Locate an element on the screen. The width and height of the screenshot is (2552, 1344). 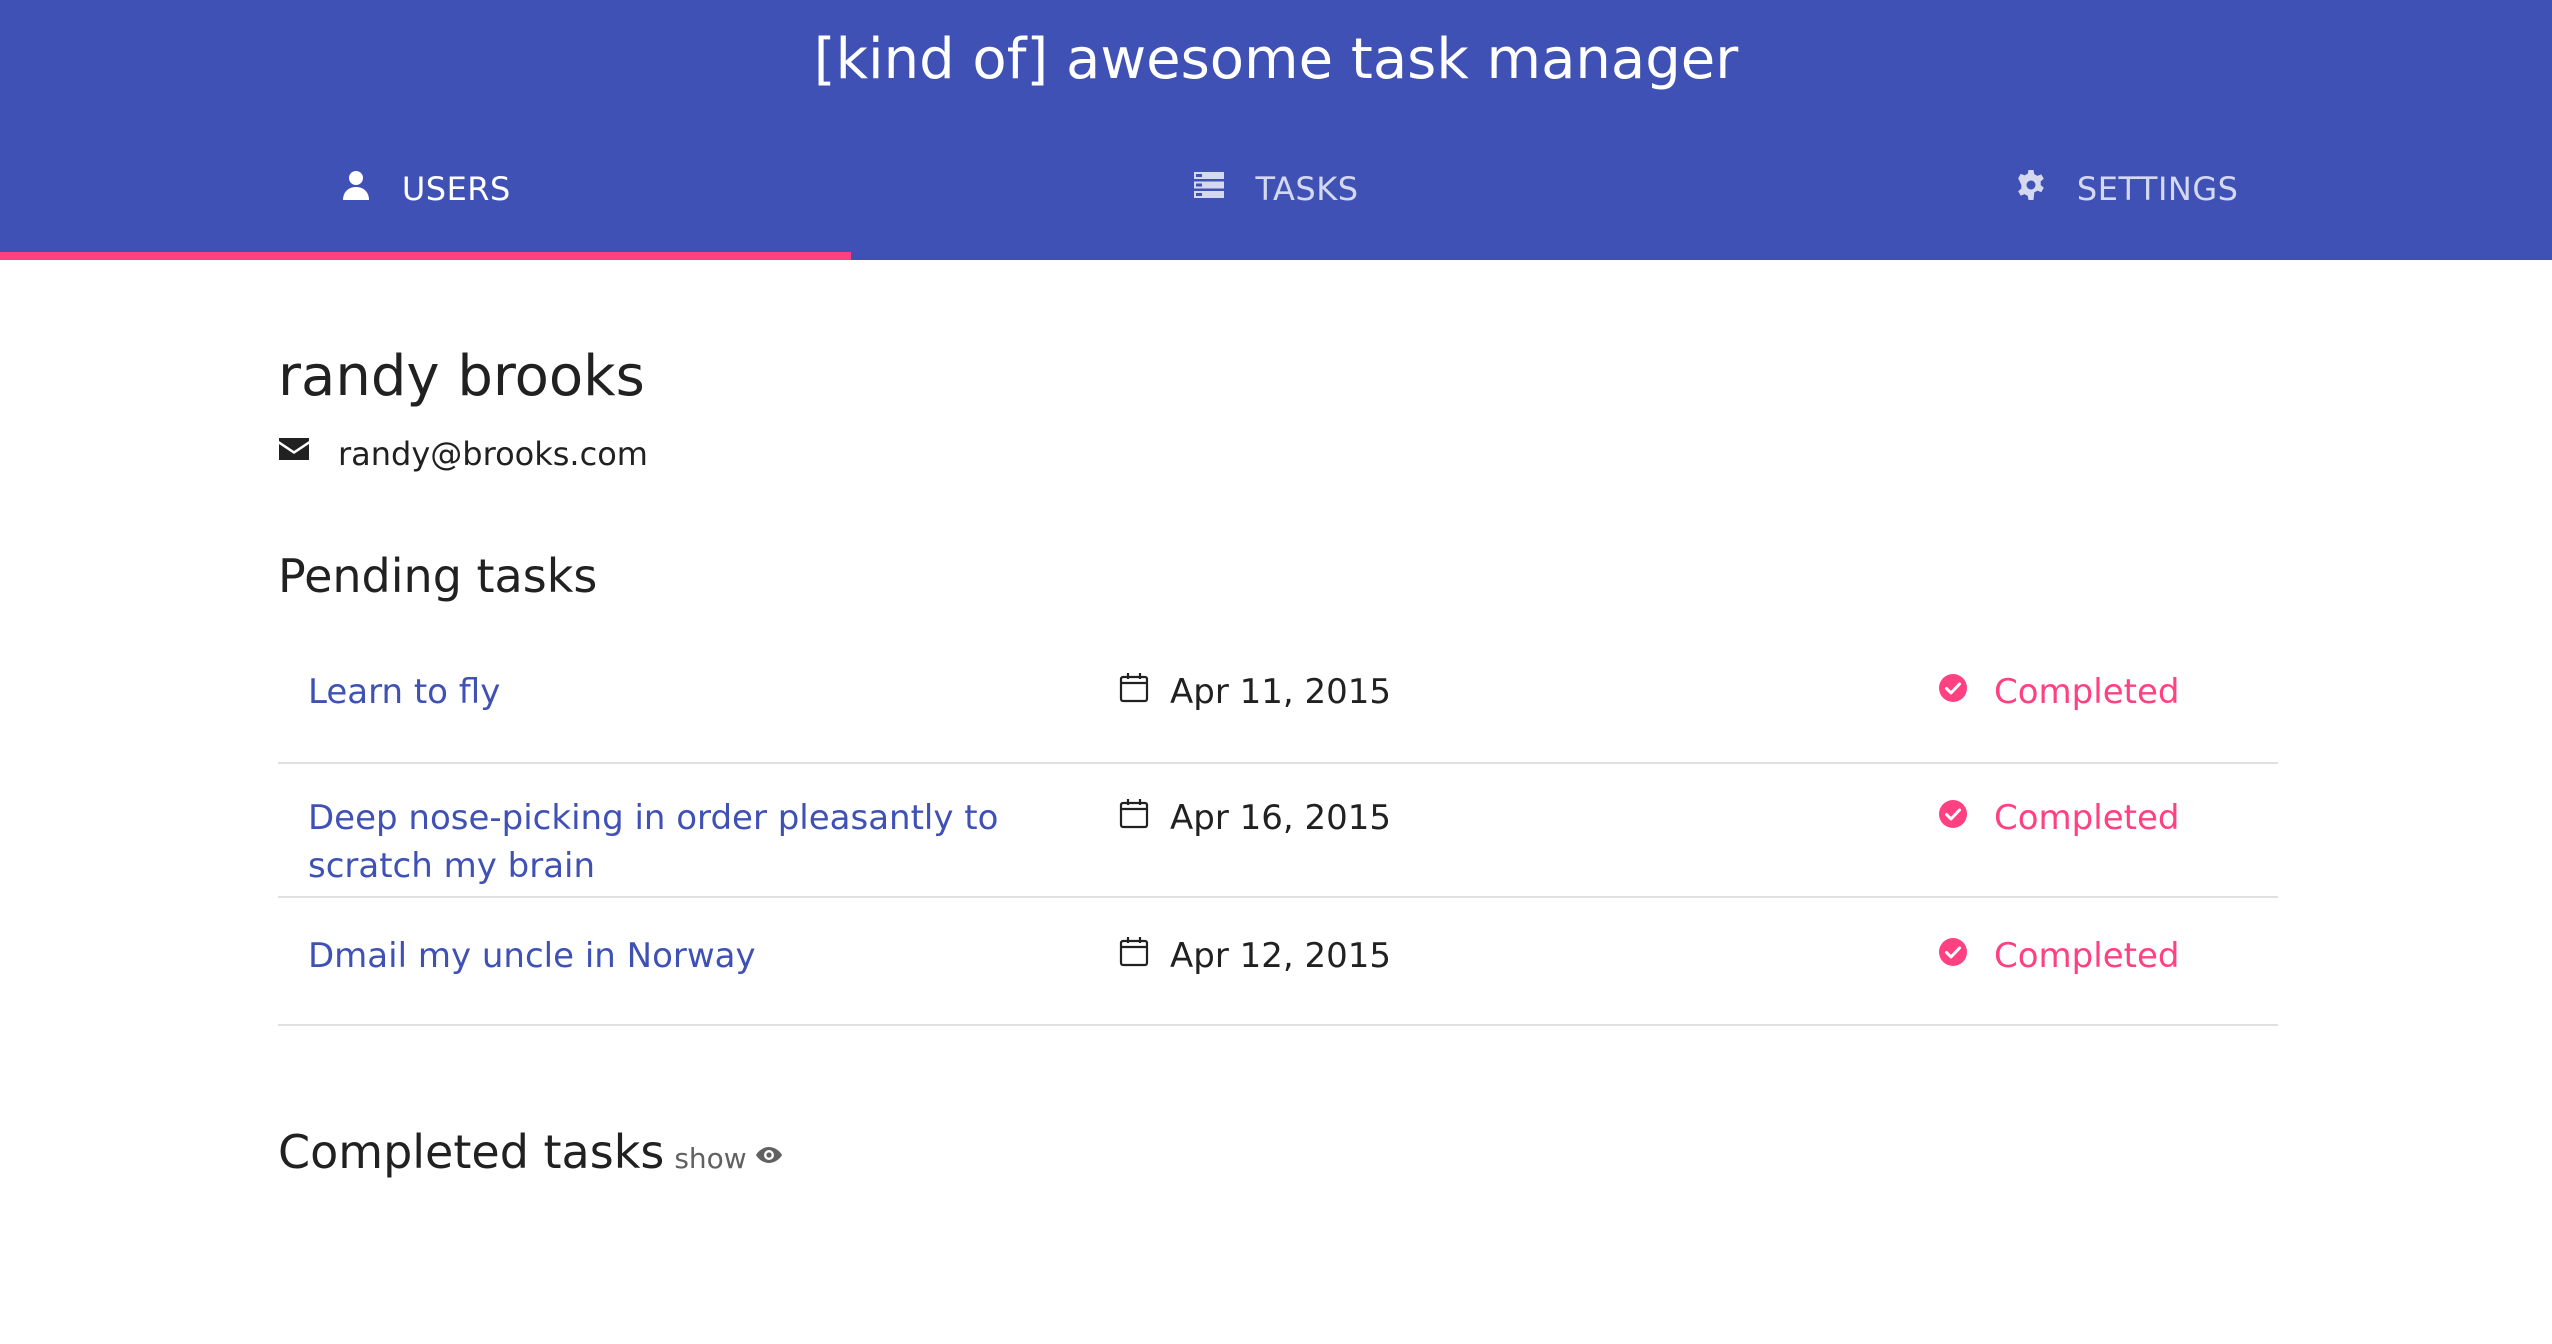
active-tab-indicator is located at coordinates (425, 256).